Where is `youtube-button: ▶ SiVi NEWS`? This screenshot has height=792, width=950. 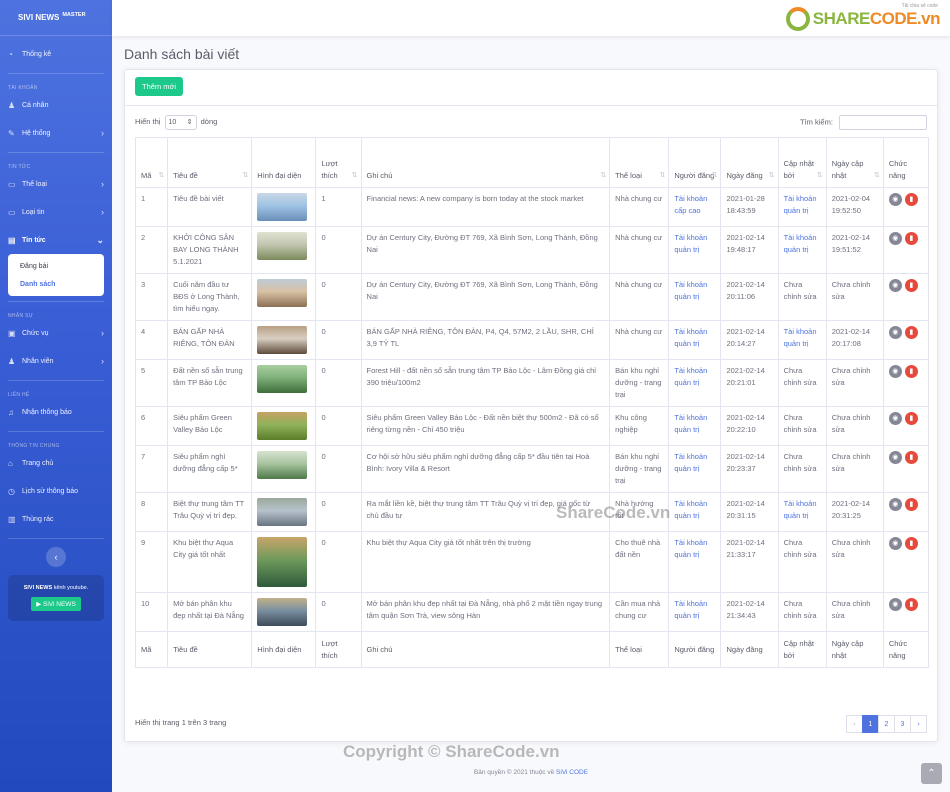 youtube-button: ▶ SiVi NEWS is located at coordinates (56, 604).